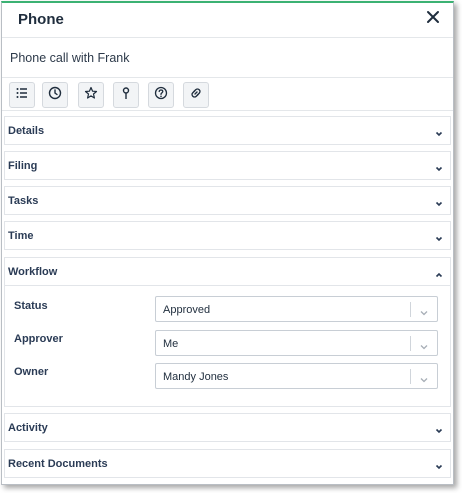 Image resolution: width=462 pixels, height=493 pixels. I want to click on section-filing: Filing, so click(227, 165).